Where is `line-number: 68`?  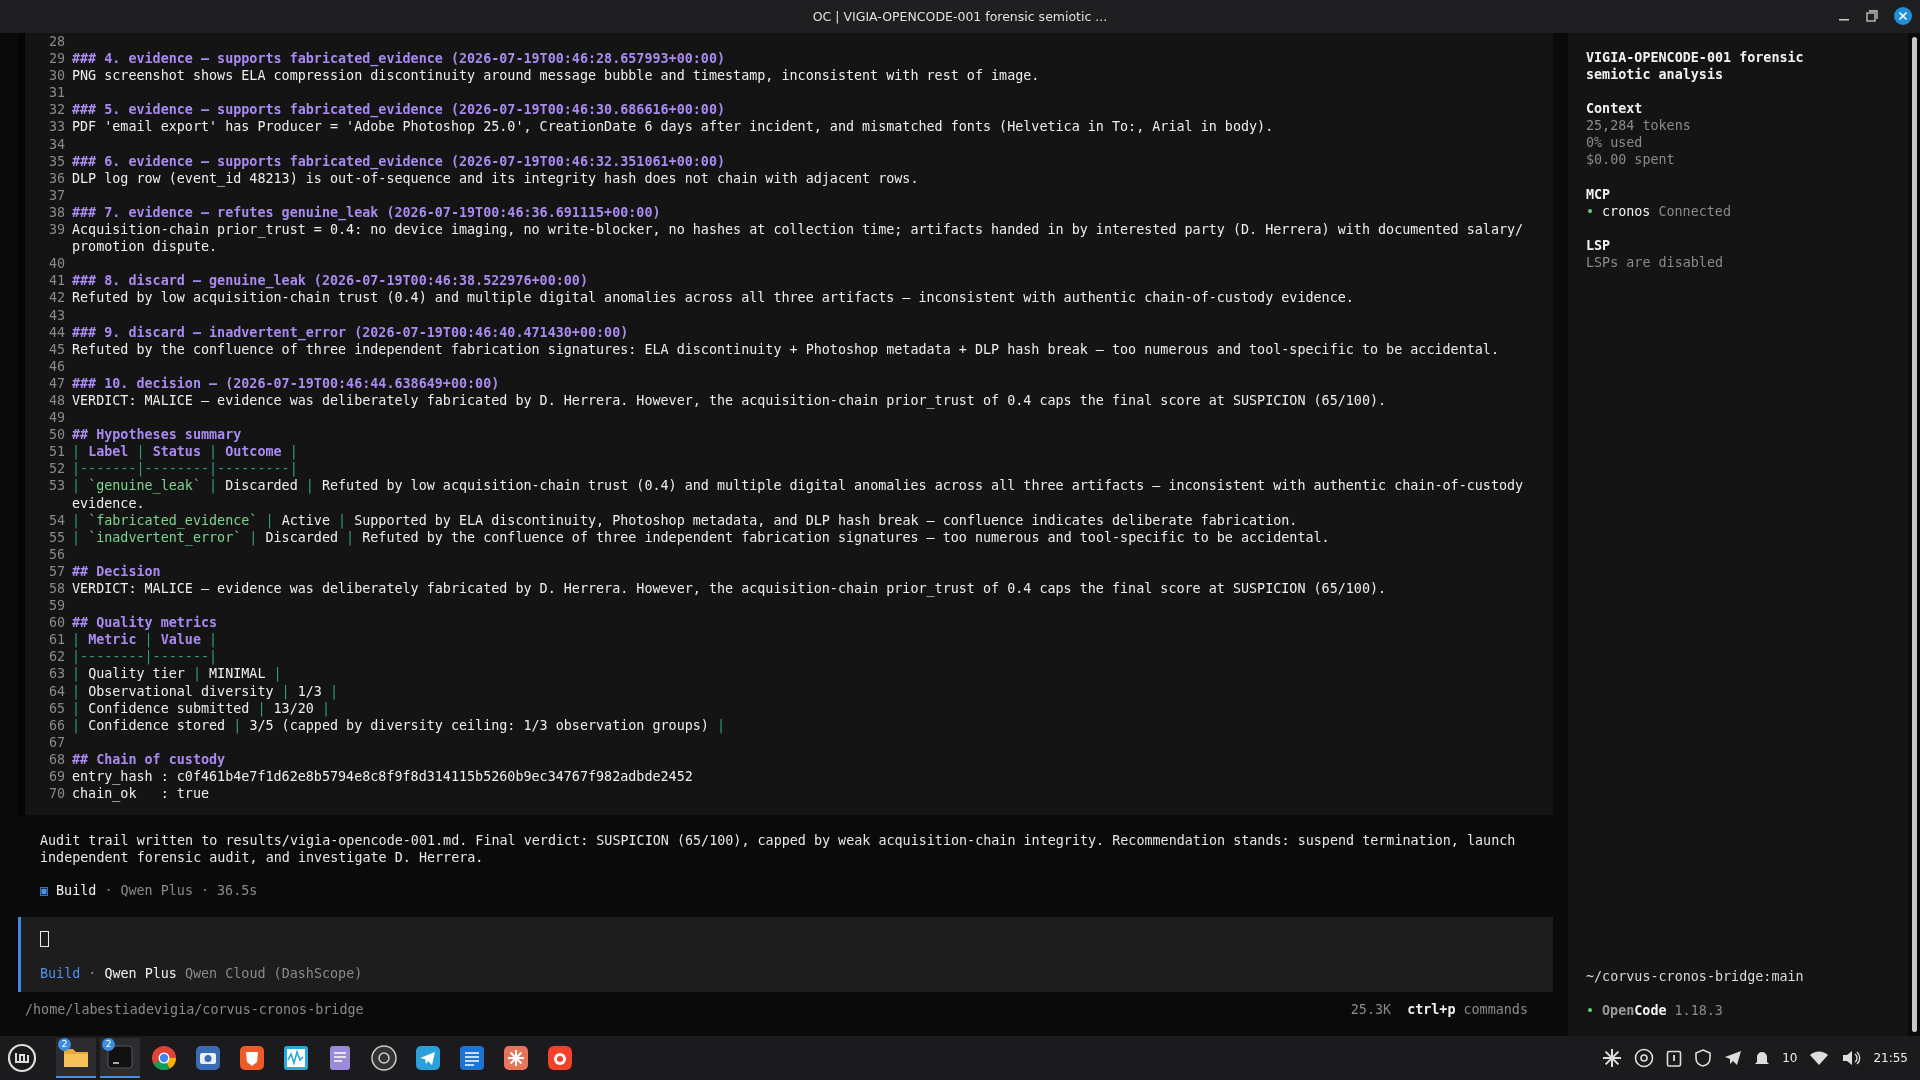
line-number: 68 is located at coordinates (56, 759).